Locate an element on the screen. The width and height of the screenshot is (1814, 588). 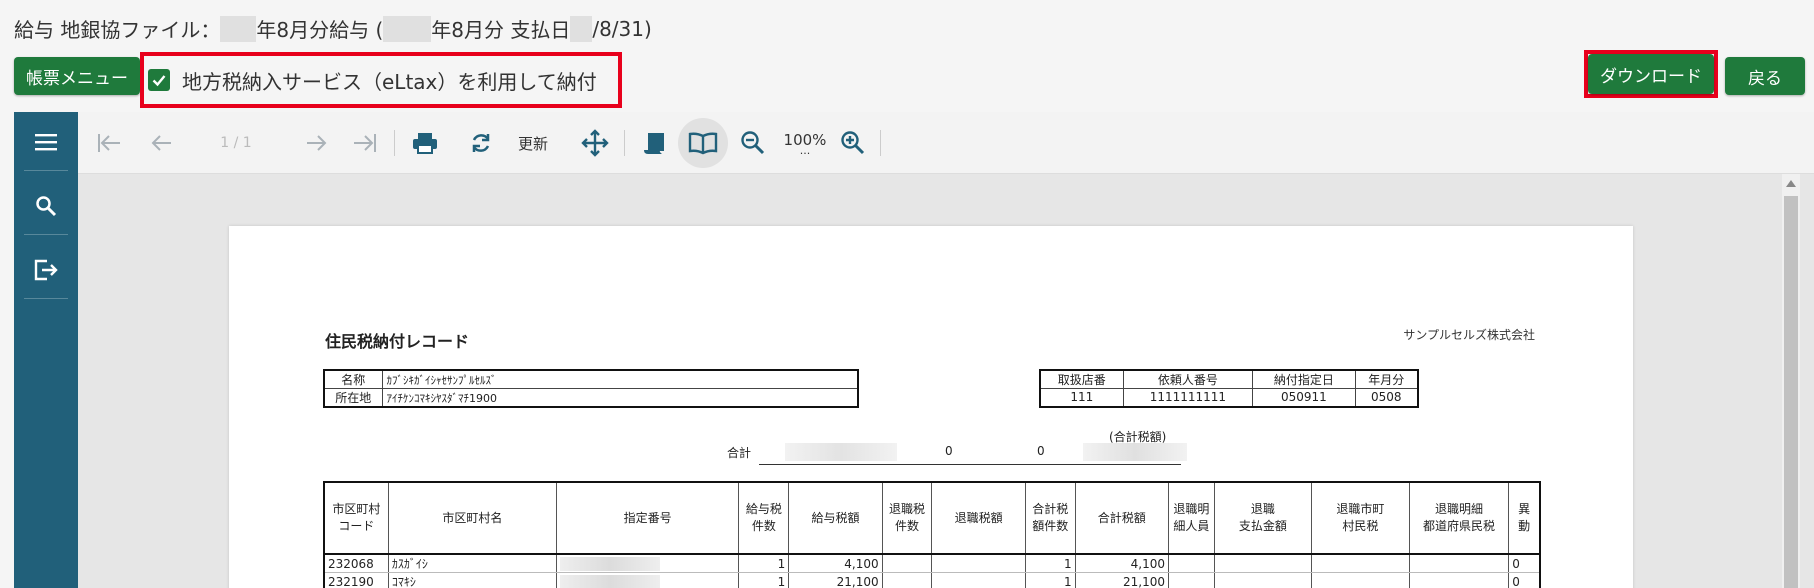
viewer-sidebar is located at coordinates (46, 350).